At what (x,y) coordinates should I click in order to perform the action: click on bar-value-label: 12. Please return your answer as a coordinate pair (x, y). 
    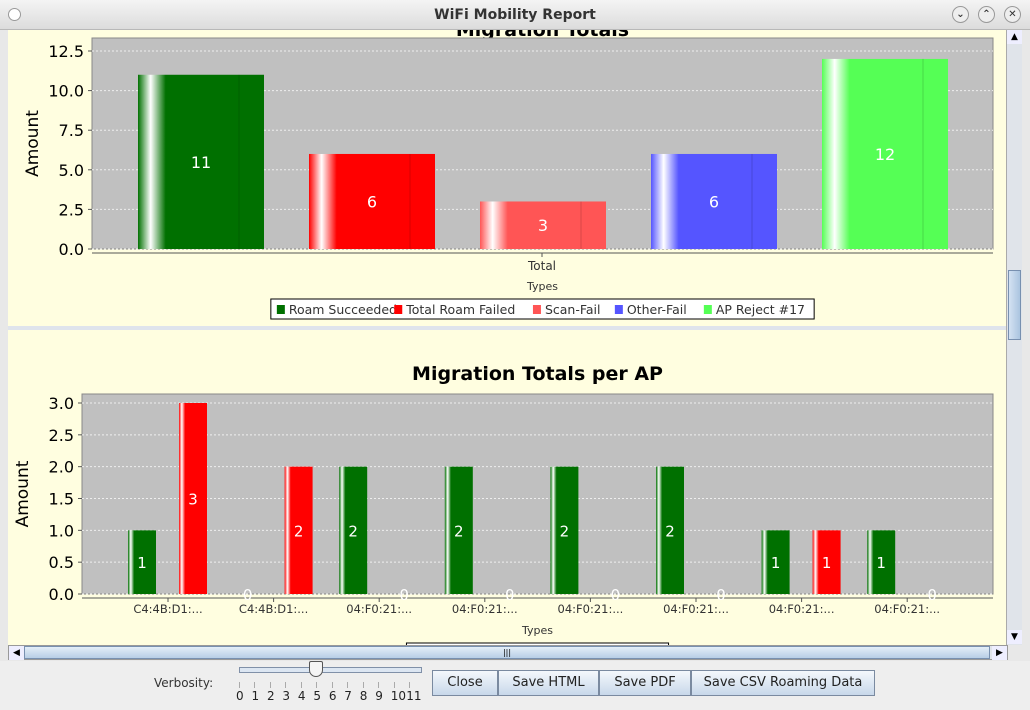
    Looking at the image, I should click on (885, 154).